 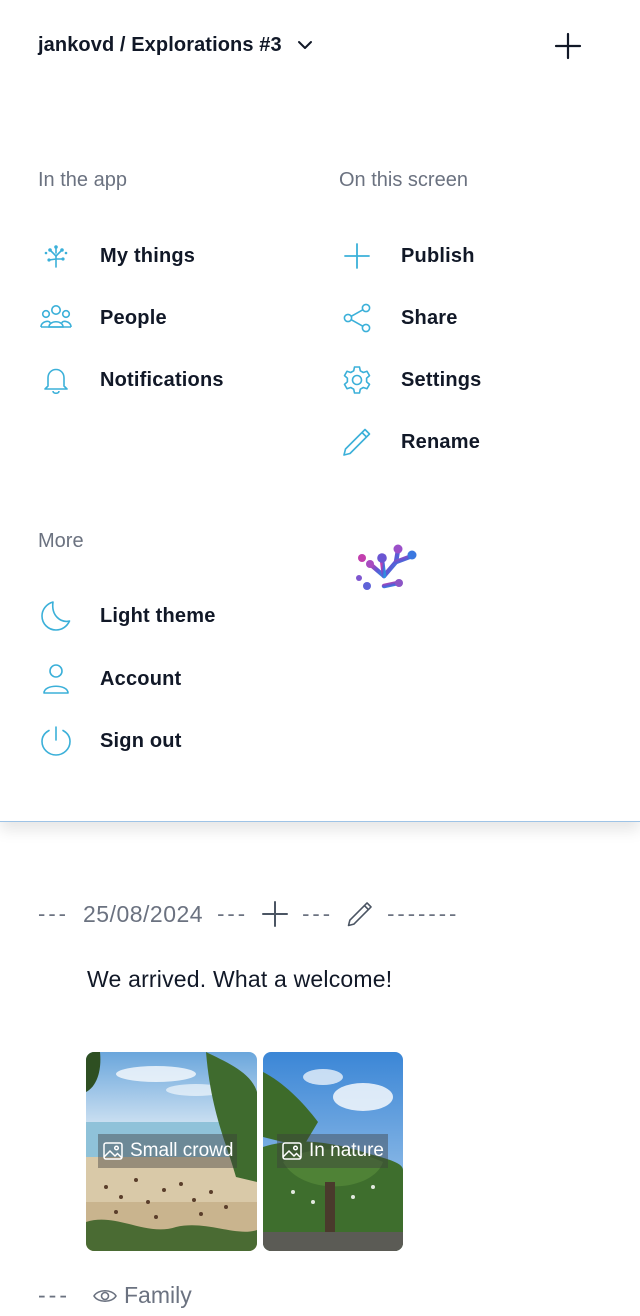 What do you see at coordinates (275, 914) in the screenshot?
I see `add-entry-plus-icon` at bounding box center [275, 914].